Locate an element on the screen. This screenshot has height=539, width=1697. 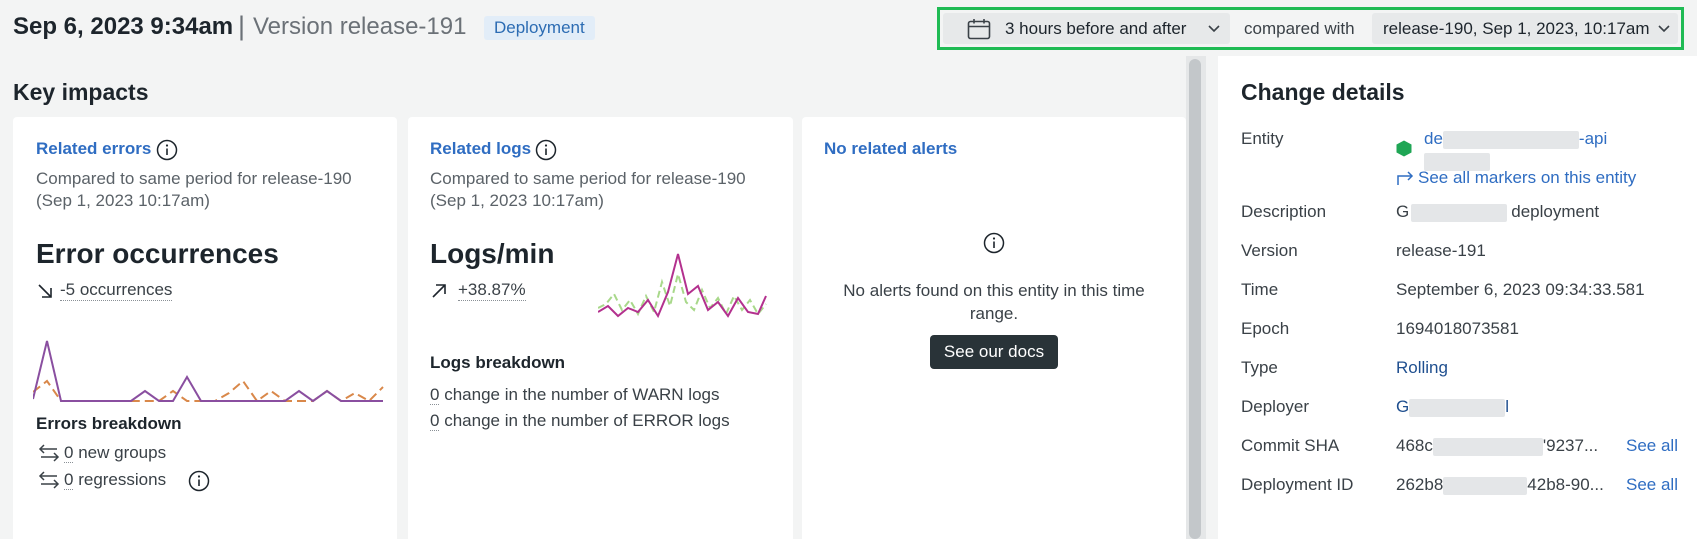
related-errors-link: Related errors is located at coordinates (93, 149).